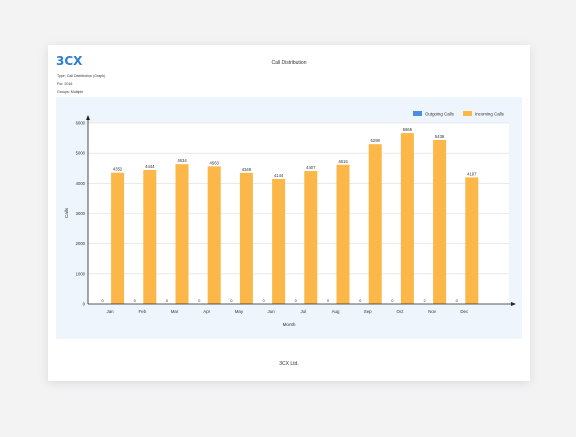 The image size is (576, 437). Describe the element at coordinates (206, 311) in the screenshot. I see `x-tick-label: Apr` at that location.